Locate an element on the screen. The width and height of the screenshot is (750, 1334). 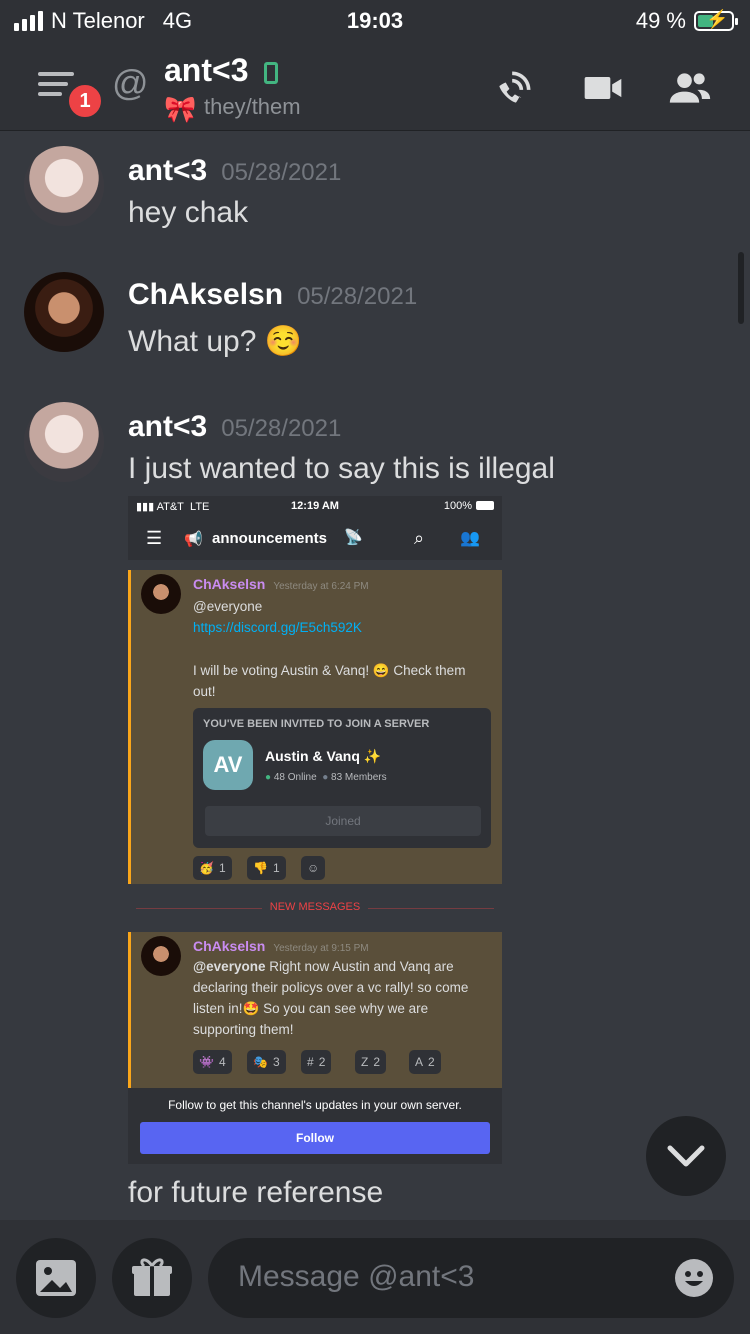
reaction: Z 2 is located at coordinates (371, 1062).